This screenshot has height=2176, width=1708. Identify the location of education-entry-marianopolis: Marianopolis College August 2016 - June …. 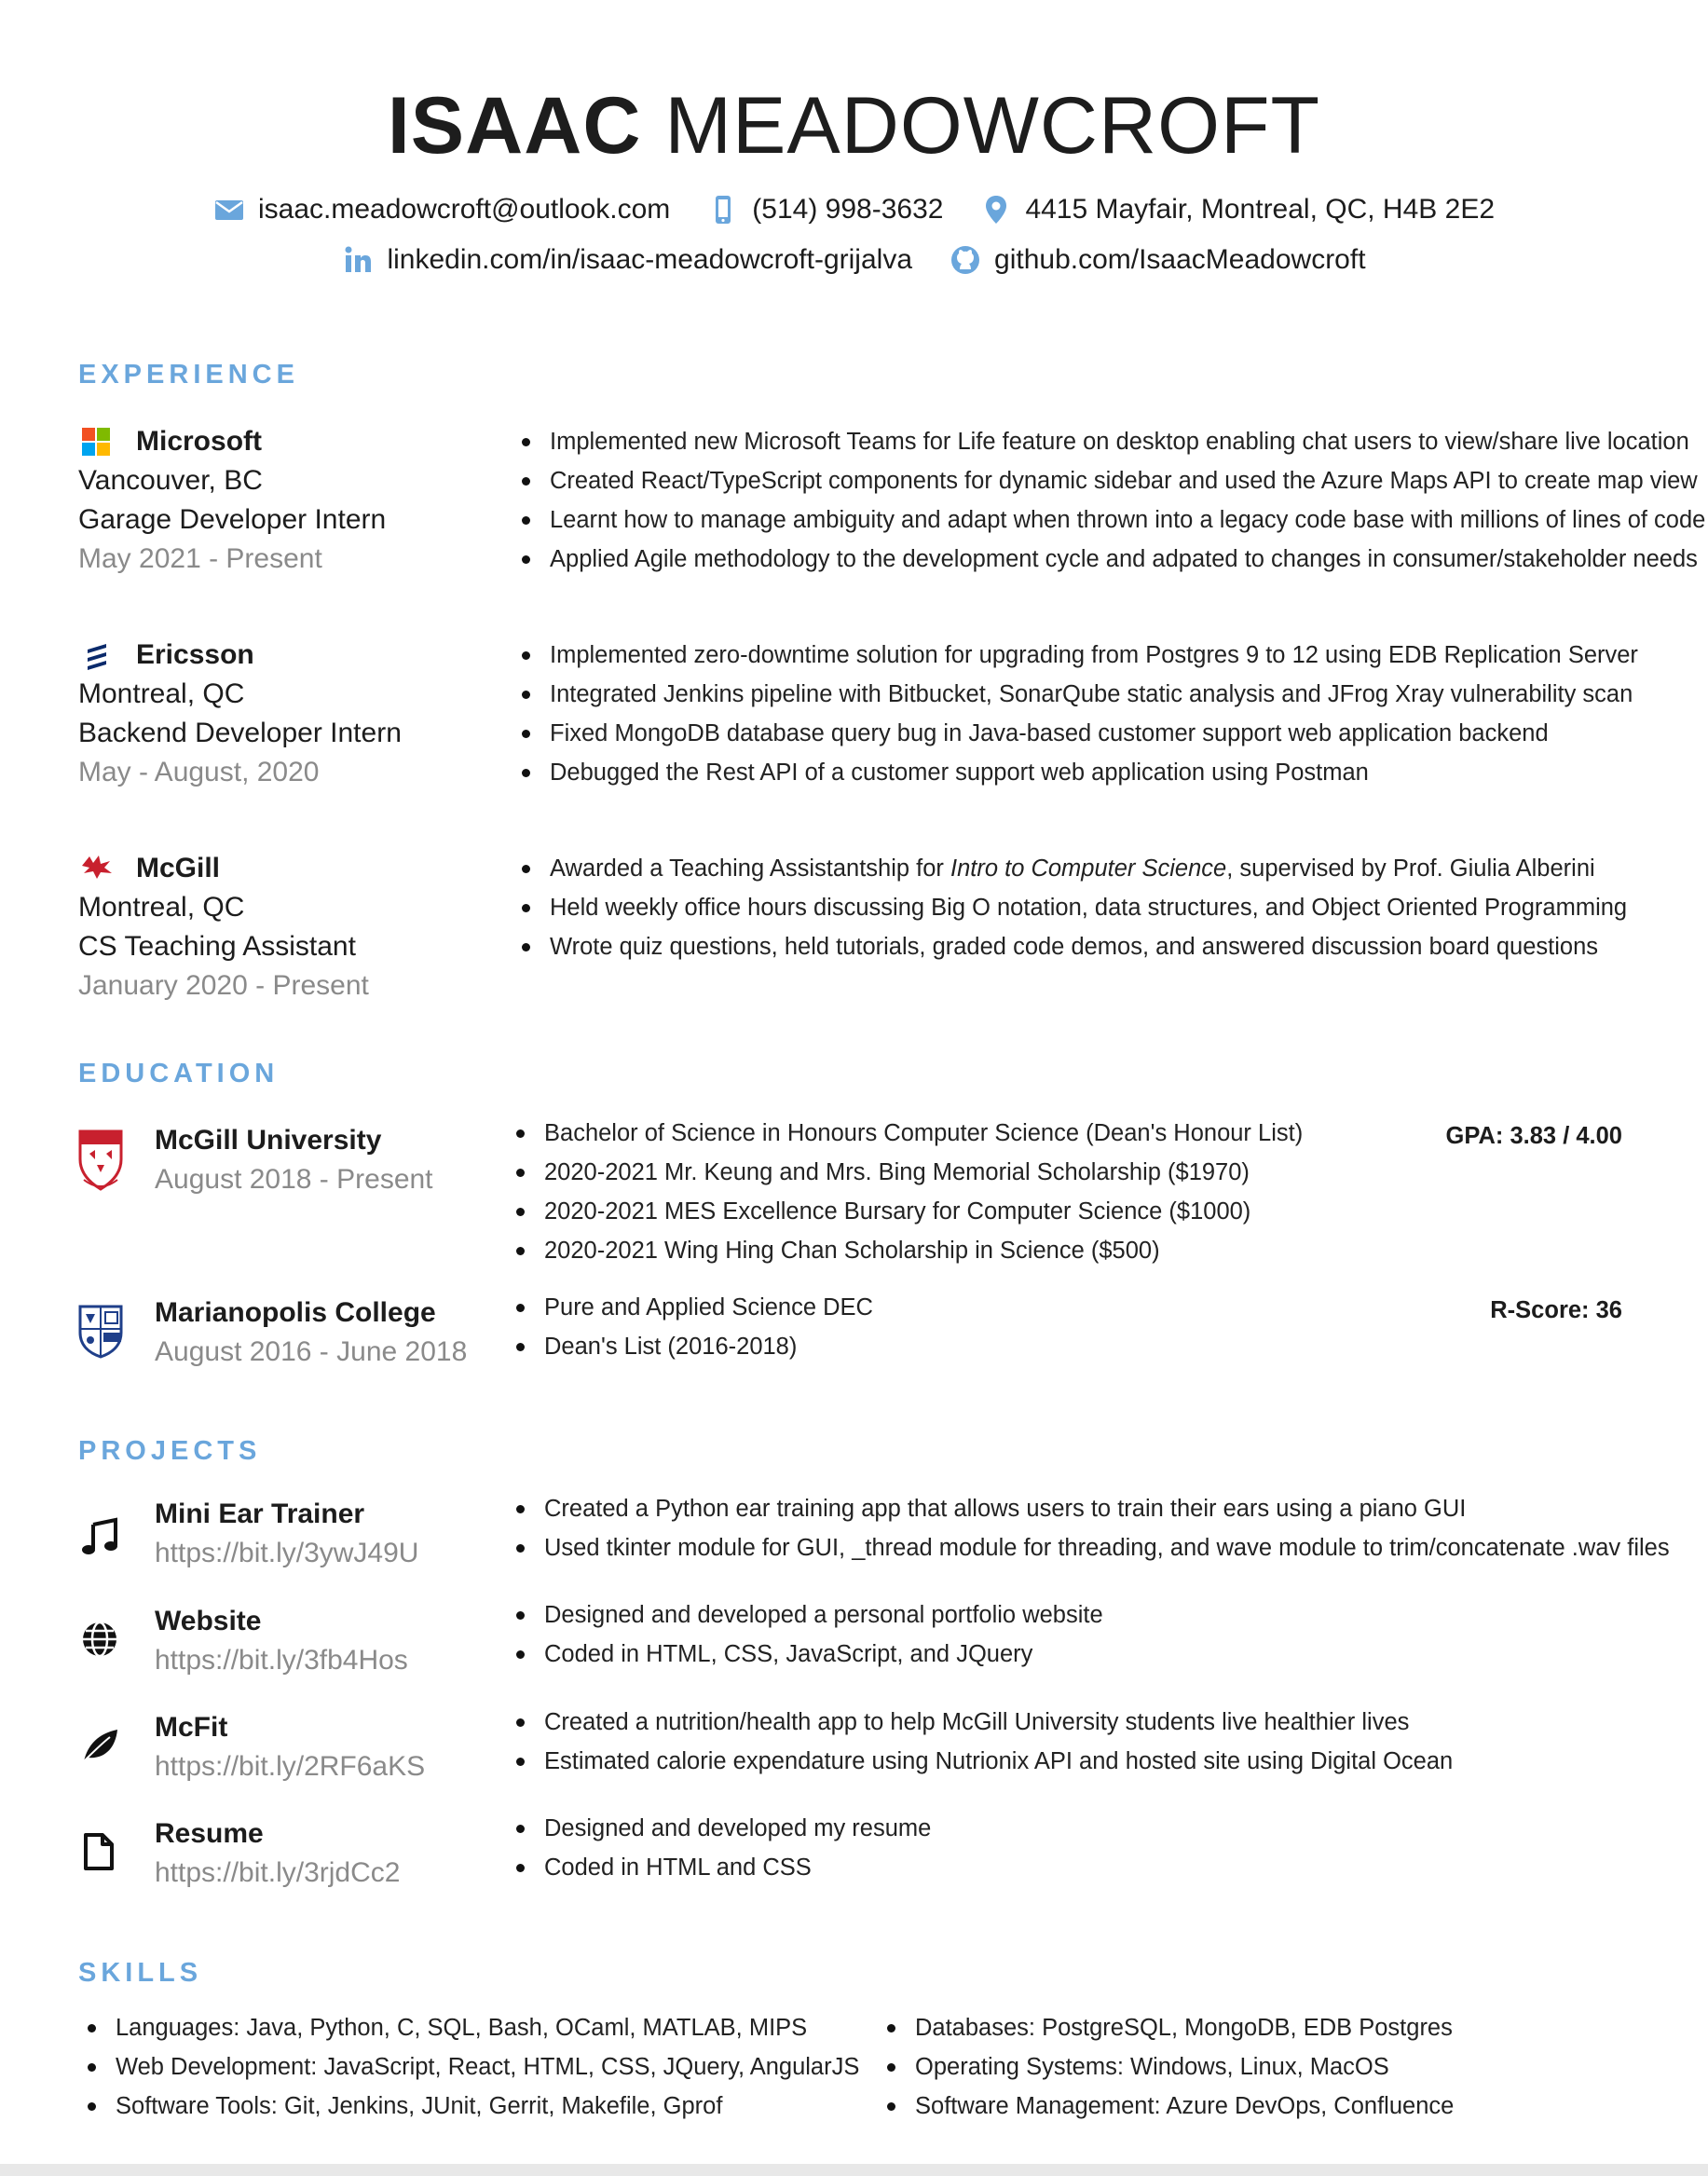
(311, 1332).